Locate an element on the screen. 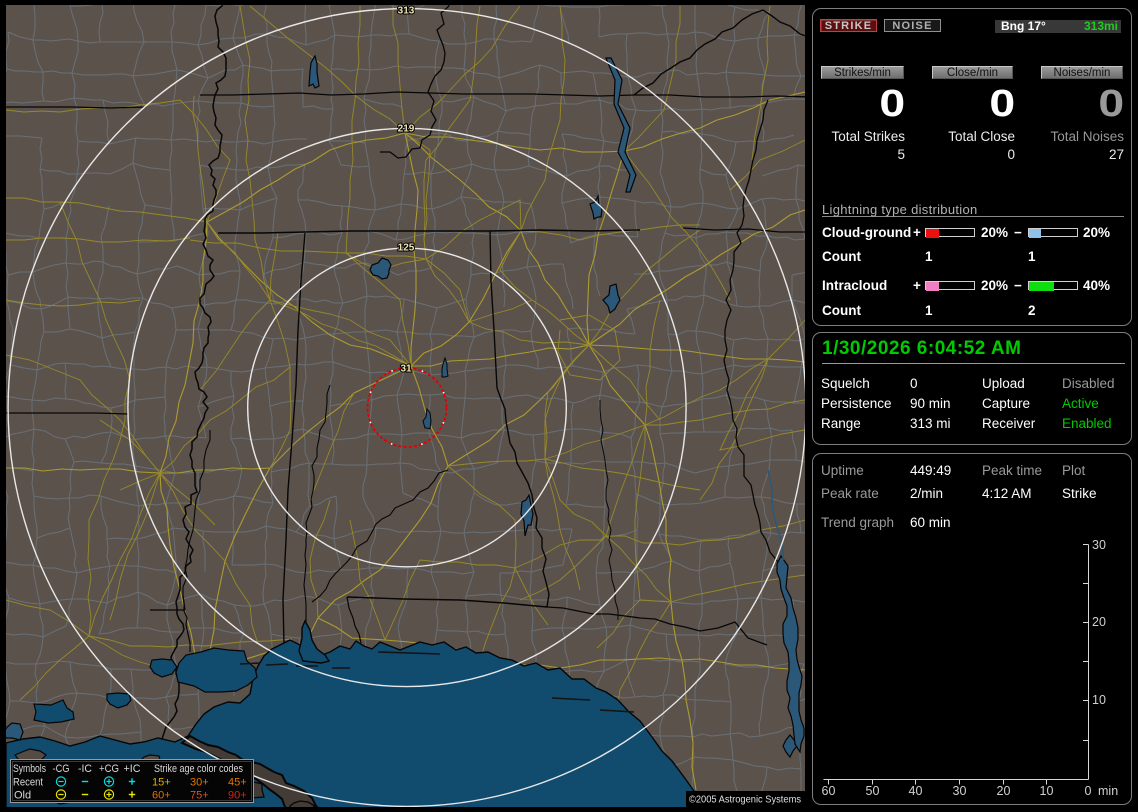 This screenshot has height=812, width=1138. svg-text: 313 is located at coordinates (406, 11).